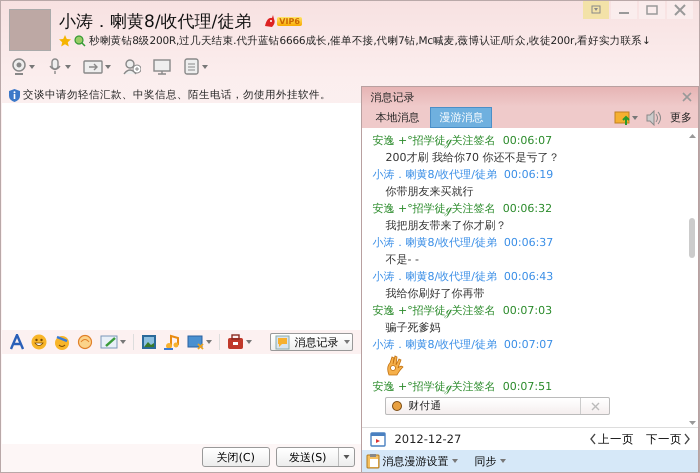  I want to click on star-icon, so click(65, 41).